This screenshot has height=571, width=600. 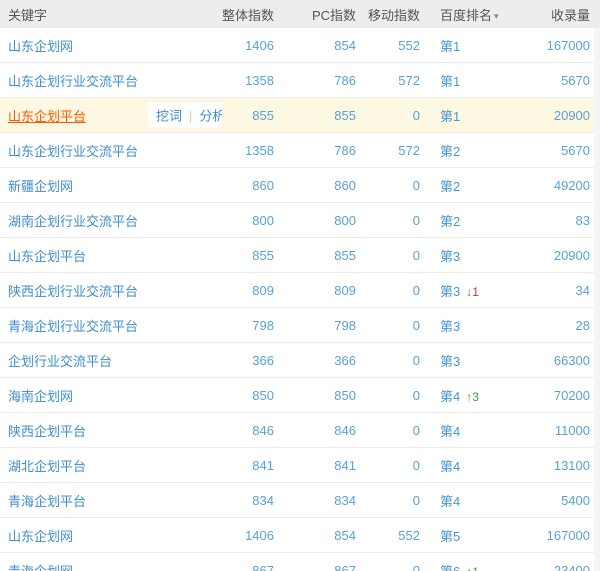 What do you see at coordinates (248, 395) in the screenshot?
I see `overall-index-cell: 850` at bounding box center [248, 395].